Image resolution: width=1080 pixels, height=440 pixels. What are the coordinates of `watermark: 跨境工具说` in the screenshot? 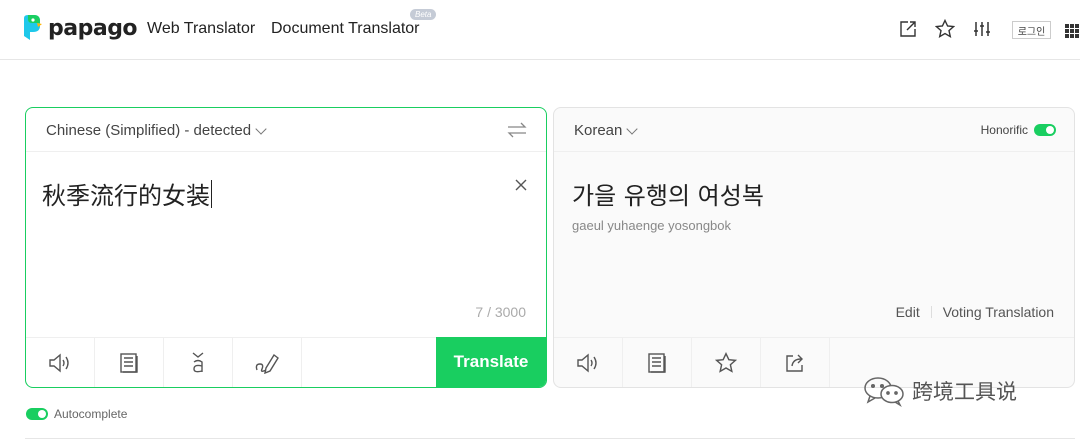 It's located at (939, 391).